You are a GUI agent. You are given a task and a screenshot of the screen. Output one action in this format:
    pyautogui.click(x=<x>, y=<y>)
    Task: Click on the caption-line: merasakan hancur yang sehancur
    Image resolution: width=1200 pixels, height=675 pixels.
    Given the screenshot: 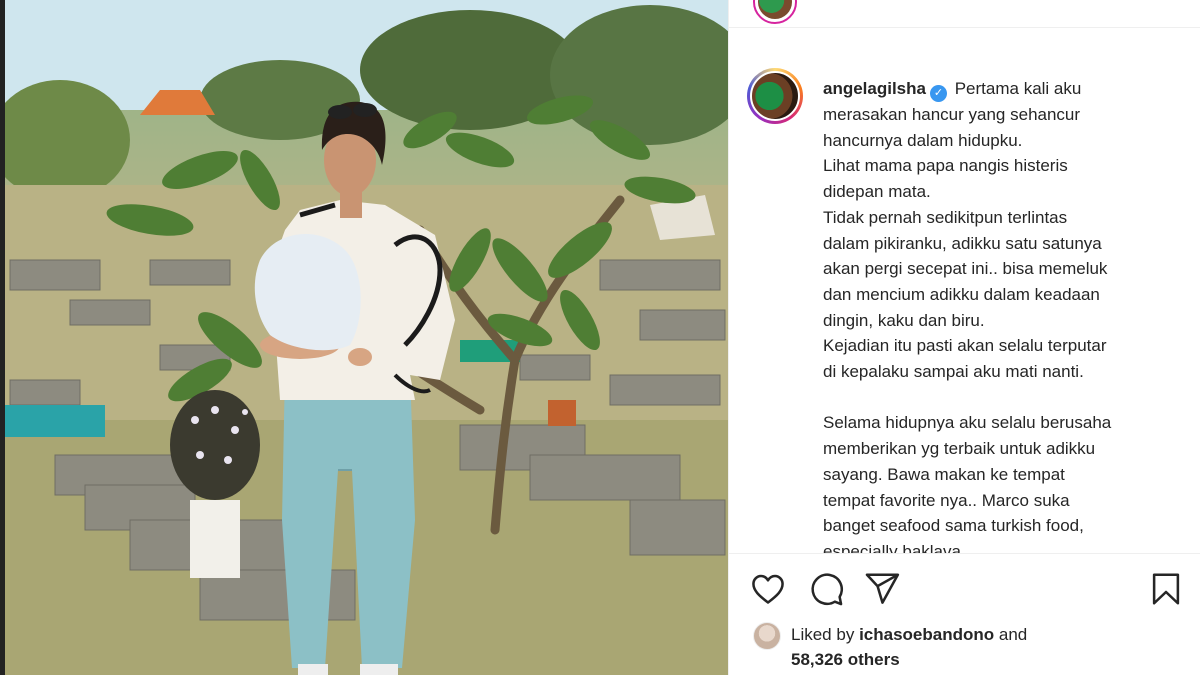 What is the action you would take?
    pyautogui.click(x=952, y=114)
    